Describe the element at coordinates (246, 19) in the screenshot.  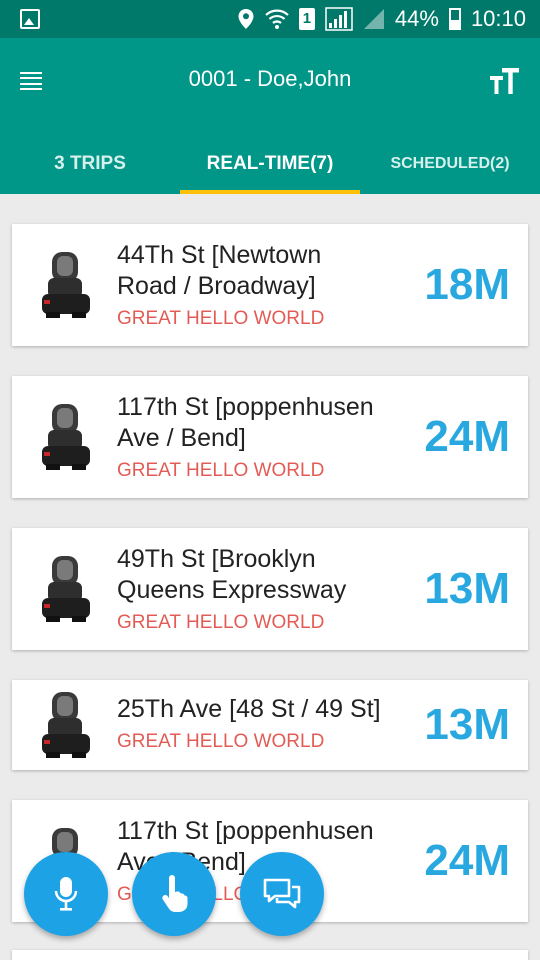
I see `location-icon` at that location.